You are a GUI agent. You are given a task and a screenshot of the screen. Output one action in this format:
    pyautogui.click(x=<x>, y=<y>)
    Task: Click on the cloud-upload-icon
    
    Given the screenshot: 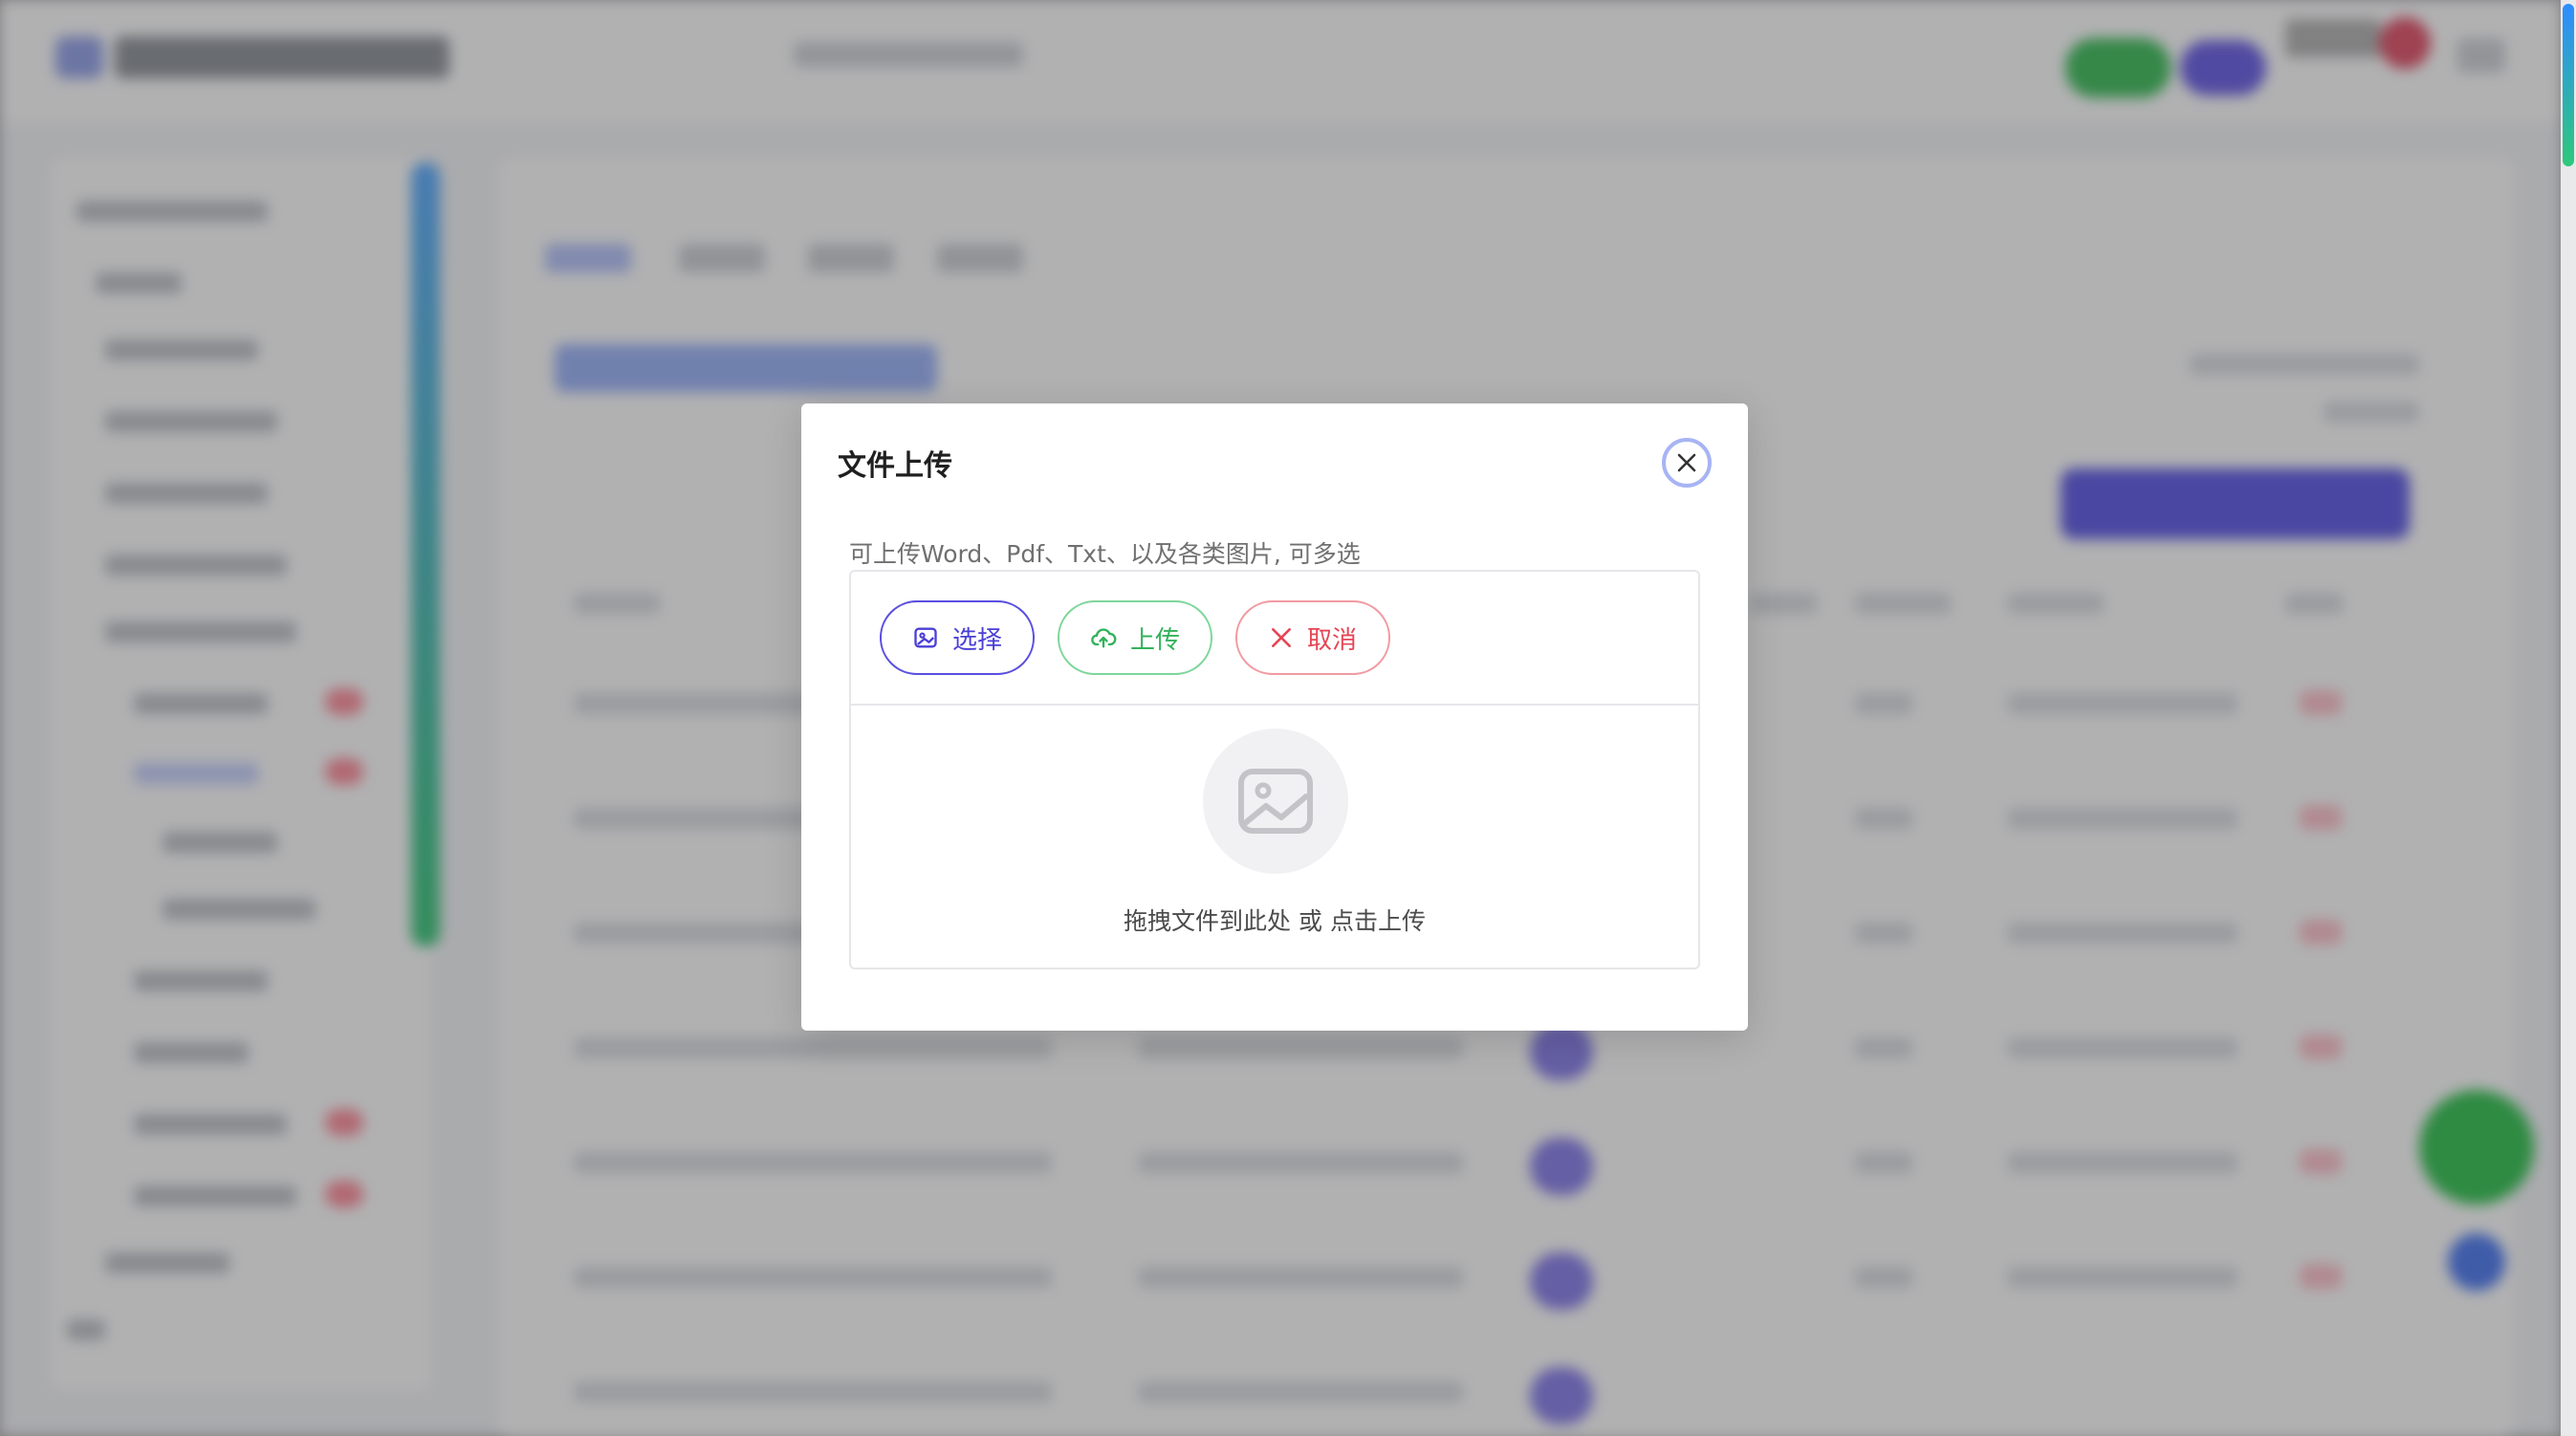 What is the action you would take?
    pyautogui.click(x=1104, y=638)
    